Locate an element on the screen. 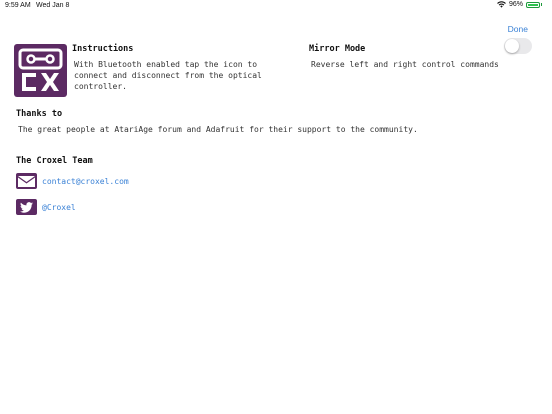  done-button: Done is located at coordinates (518, 29).